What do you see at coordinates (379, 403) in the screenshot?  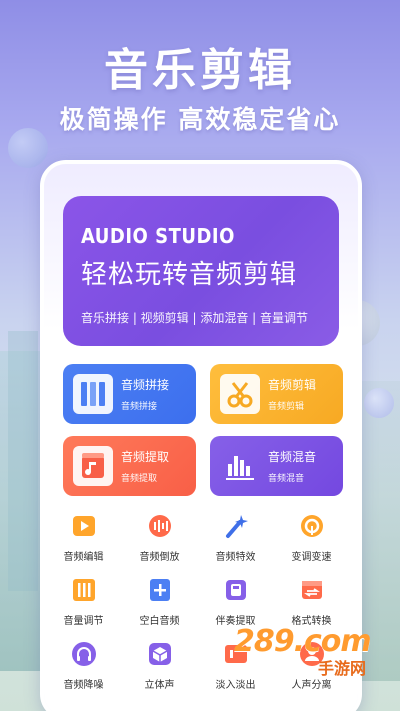 I see `decor-sphere` at bounding box center [379, 403].